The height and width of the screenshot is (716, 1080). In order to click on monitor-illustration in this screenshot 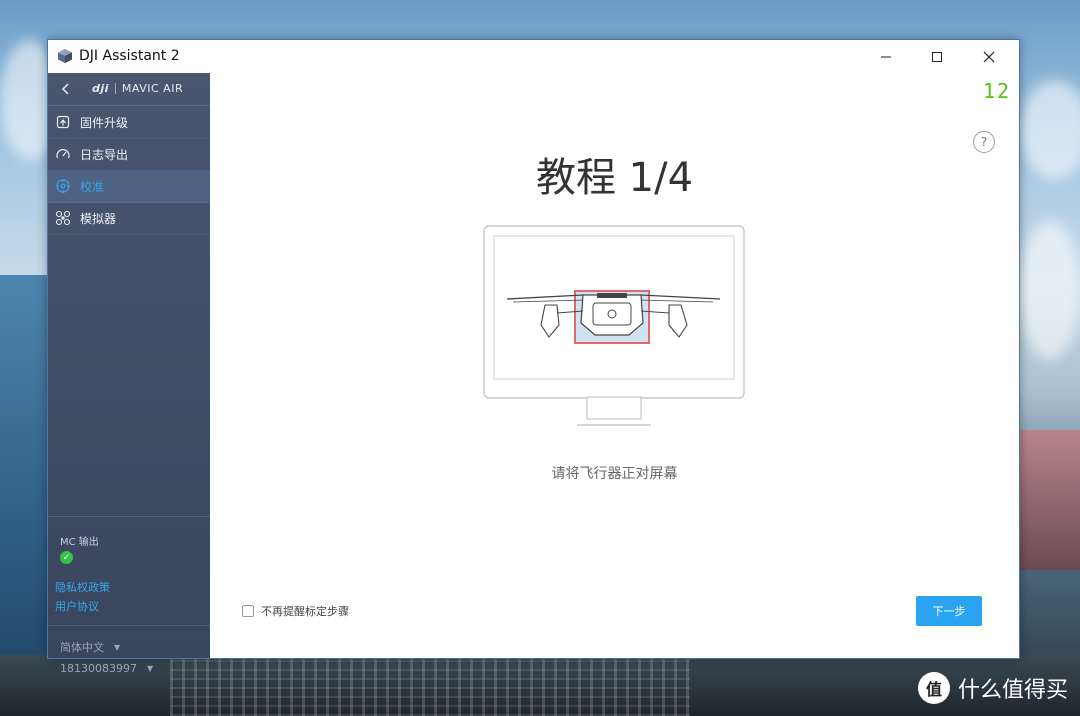, I will do `click(614, 325)`.